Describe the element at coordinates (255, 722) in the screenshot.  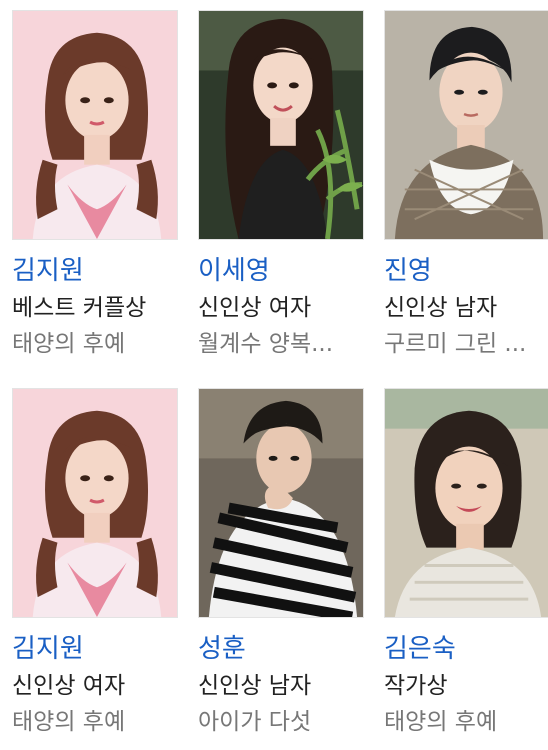
I see `drama-title: 아이가 다섯` at that location.